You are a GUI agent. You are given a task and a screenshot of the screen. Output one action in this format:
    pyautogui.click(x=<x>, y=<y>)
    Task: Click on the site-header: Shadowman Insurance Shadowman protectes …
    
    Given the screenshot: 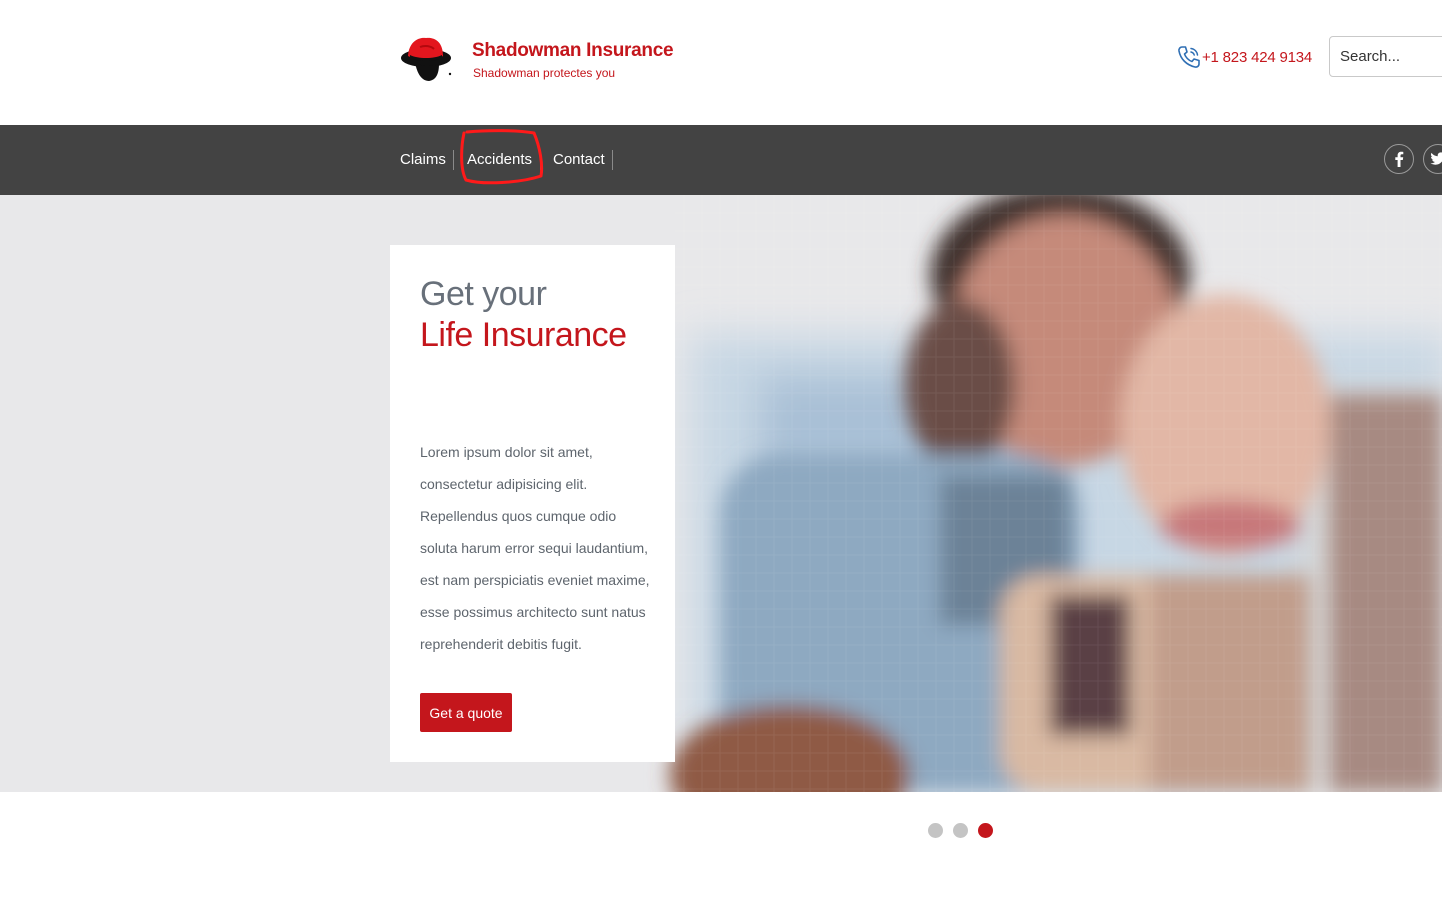 What is the action you would take?
    pyautogui.click(x=721, y=62)
    